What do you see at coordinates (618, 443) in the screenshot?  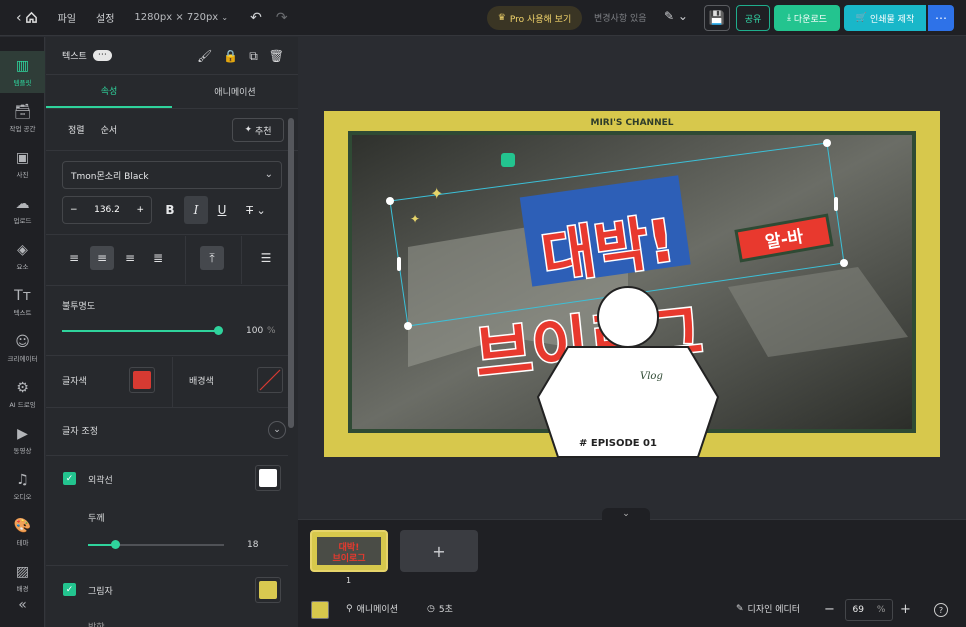 I see `episode-text: # EPISODE 01` at bounding box center [618, 443].